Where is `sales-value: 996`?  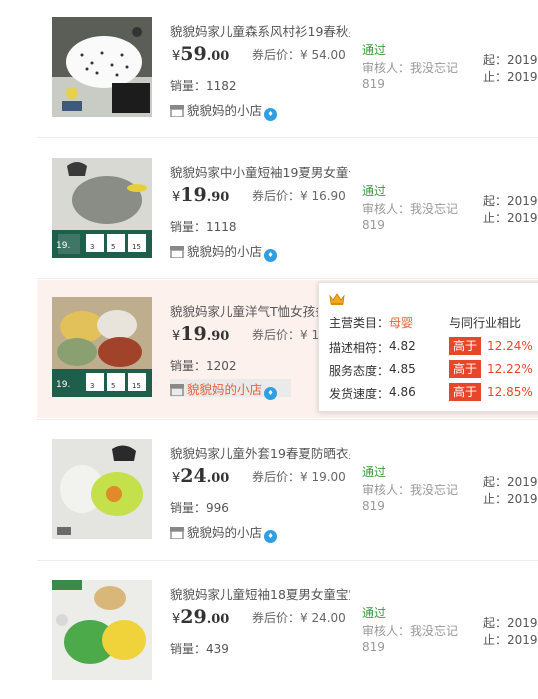
sales-value: 996 is located at coordinates (217, 508).